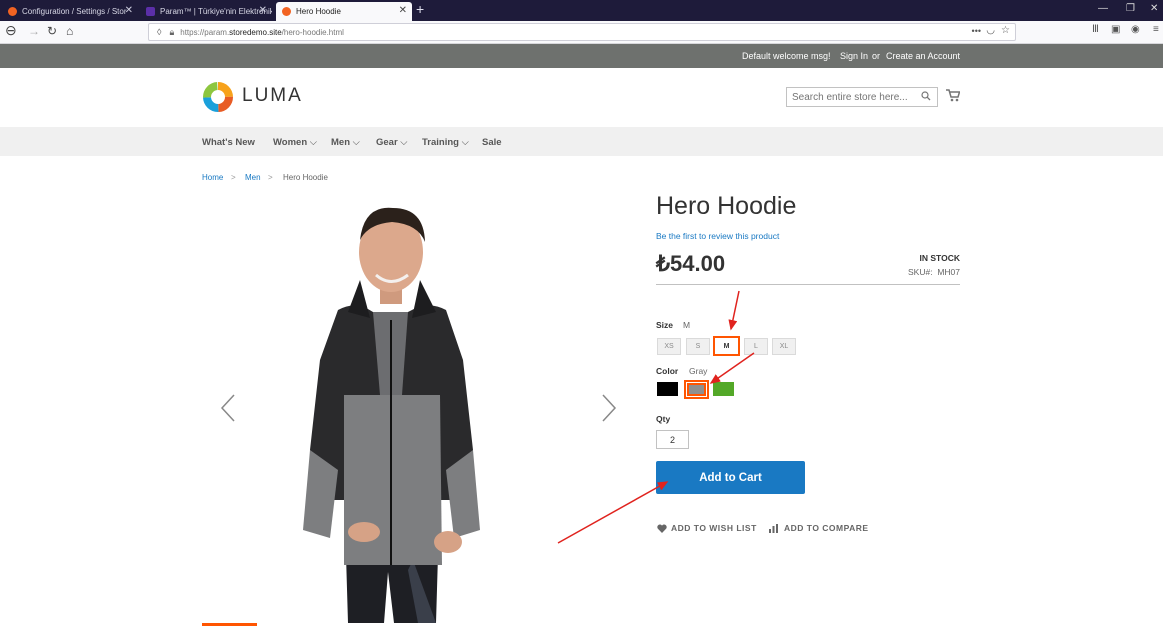 The height and width of the screenshot is (626, 1163). Describe the element at coordinates (953, 95) in the screenshot. I see `cart-icon` at that location.